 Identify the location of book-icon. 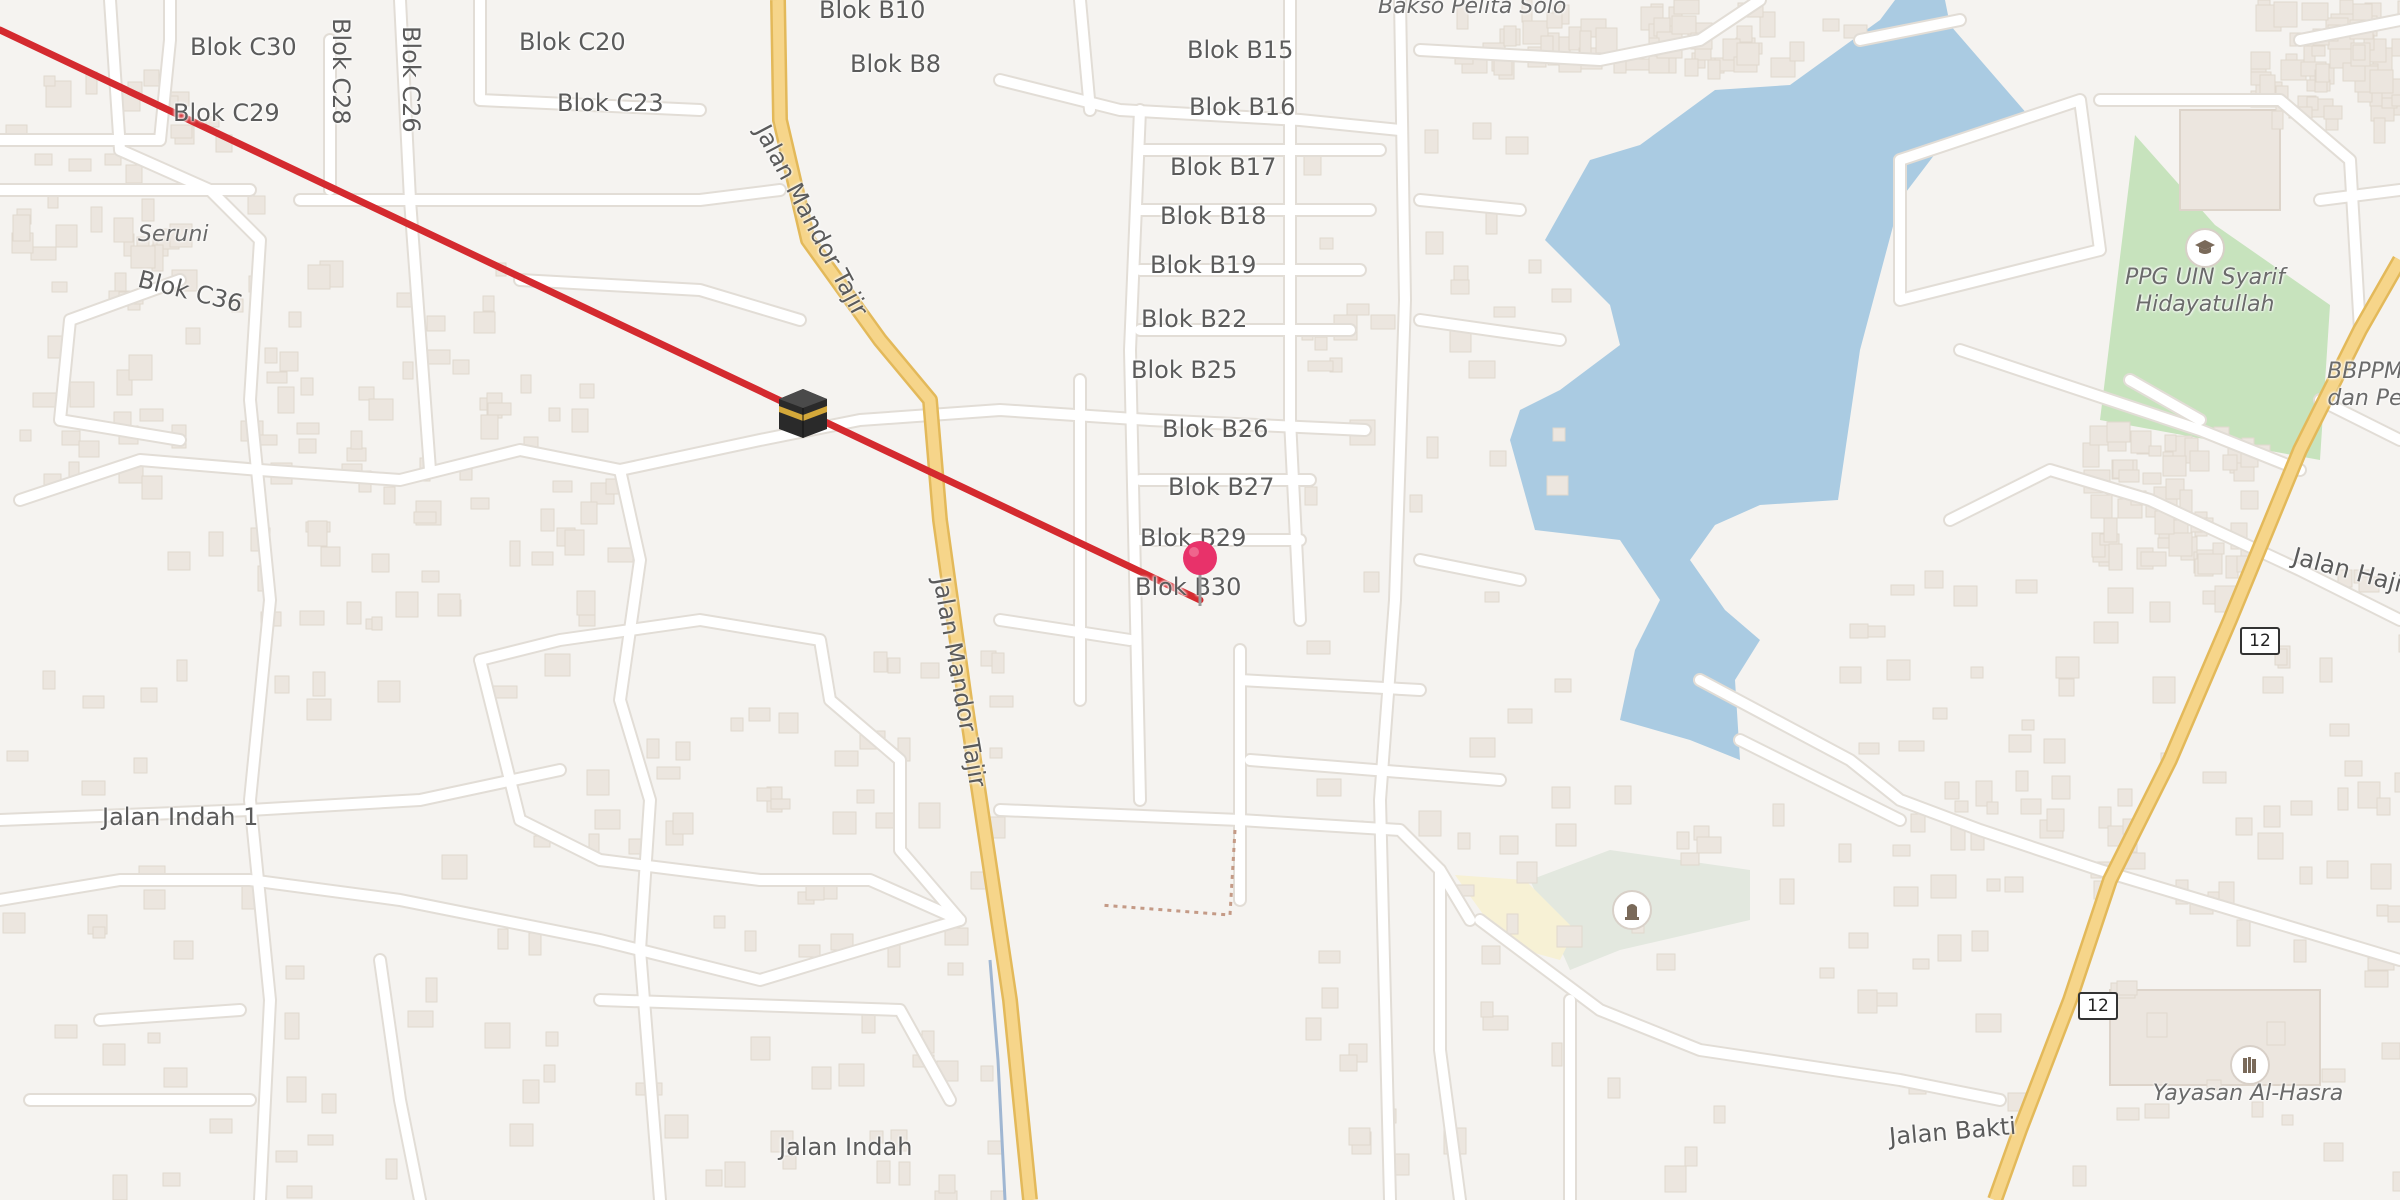
(2250, 1065).